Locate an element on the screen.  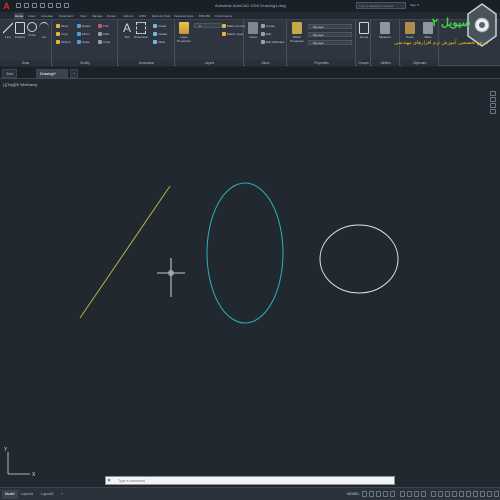
command-close-icon: ✕ is located at coordinates (109, 481).